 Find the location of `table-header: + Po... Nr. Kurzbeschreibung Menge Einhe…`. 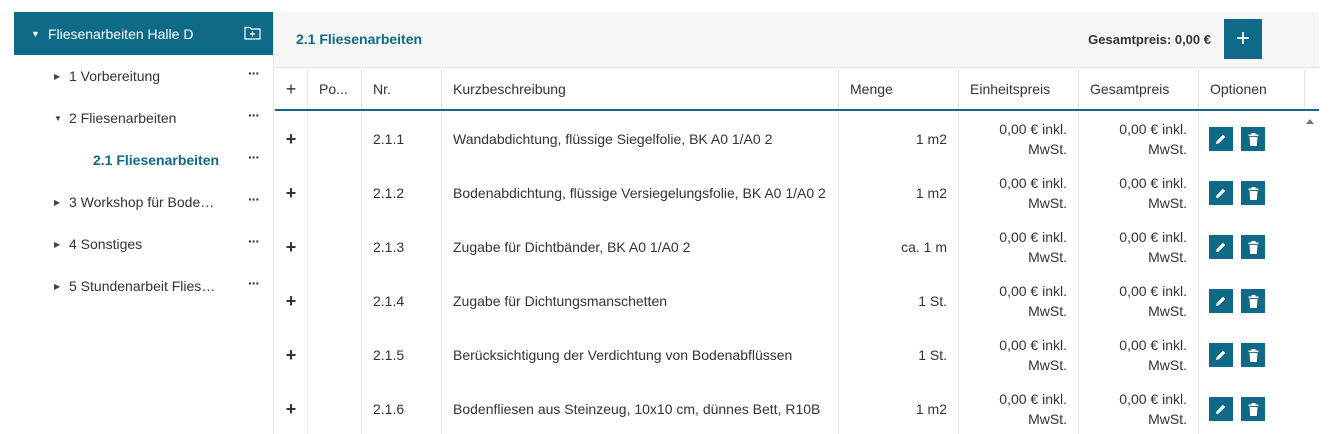

table-header: + Po... Nr. Kurzbeschreibung Menge Einhe… is located at coordinates (797, 90).